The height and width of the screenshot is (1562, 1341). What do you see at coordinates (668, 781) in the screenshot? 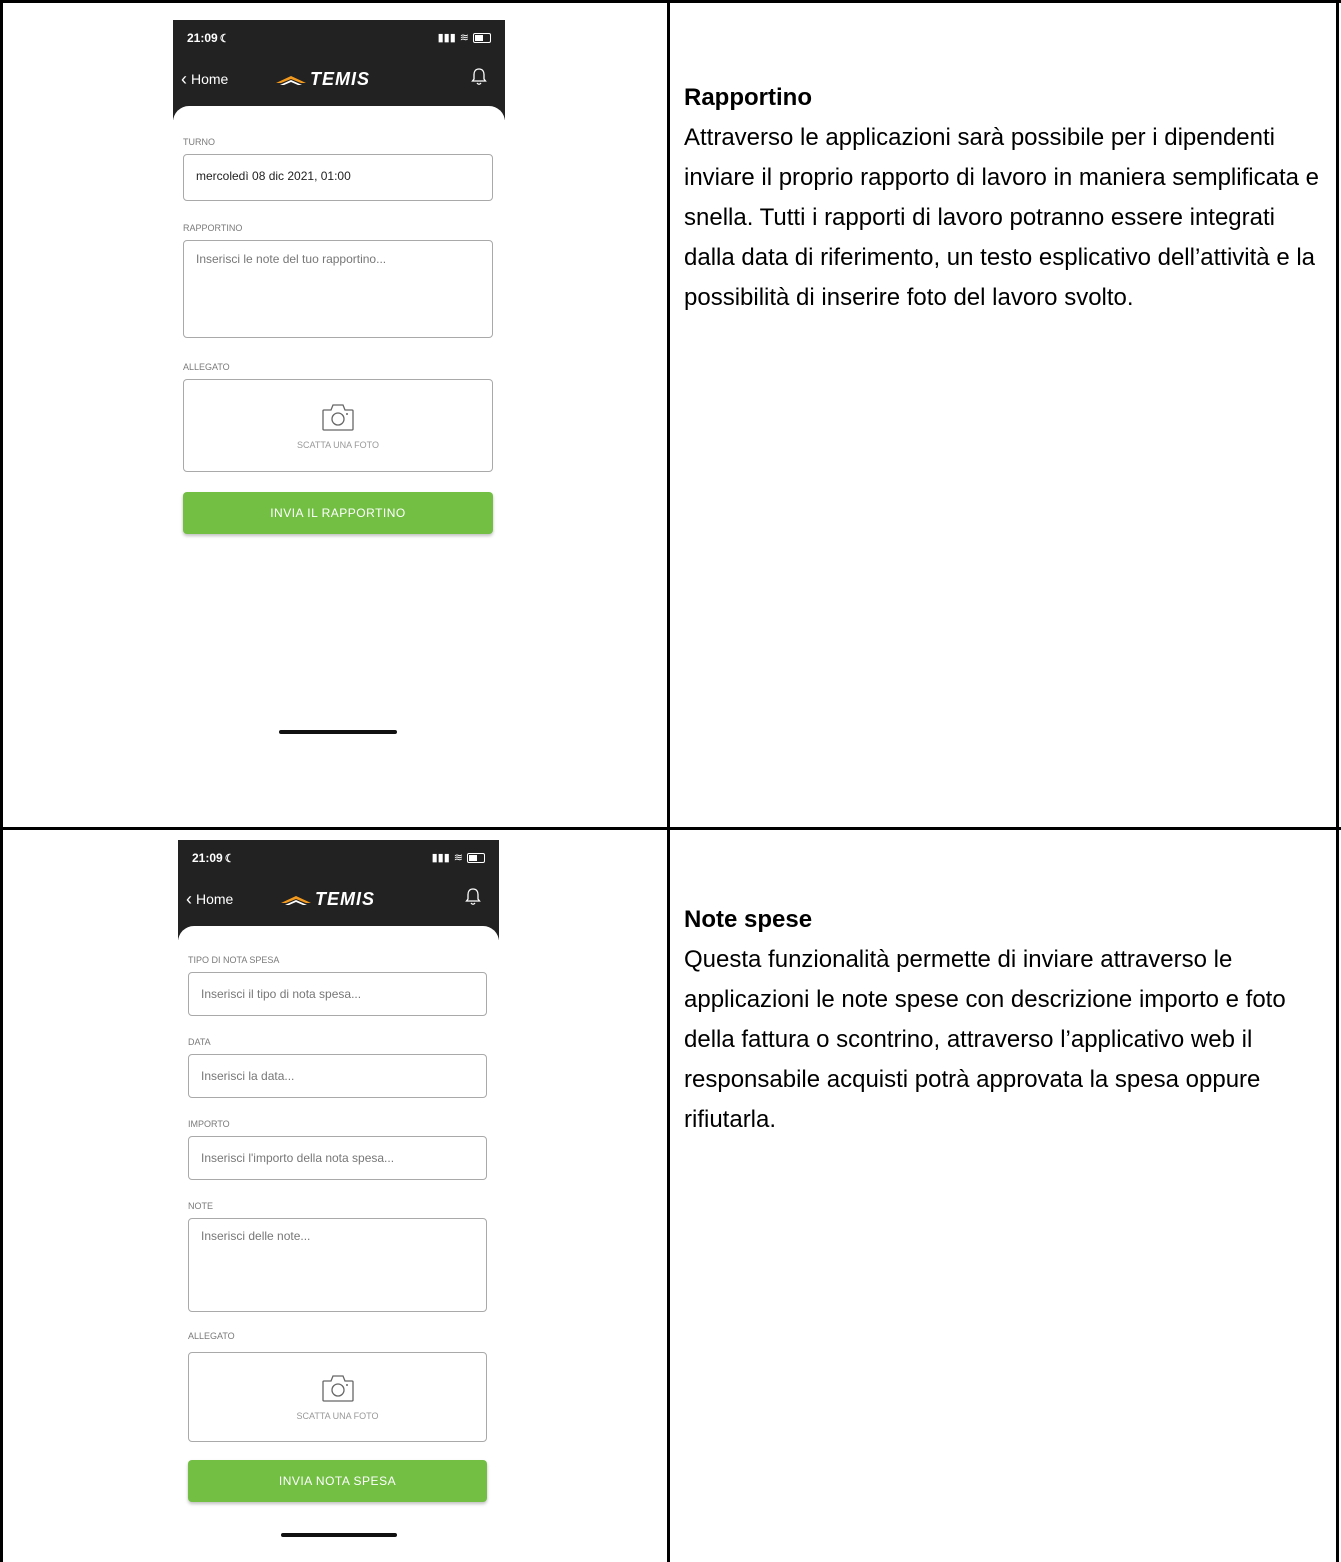
I see `table-column-divider` at bounding box center [668, 781].